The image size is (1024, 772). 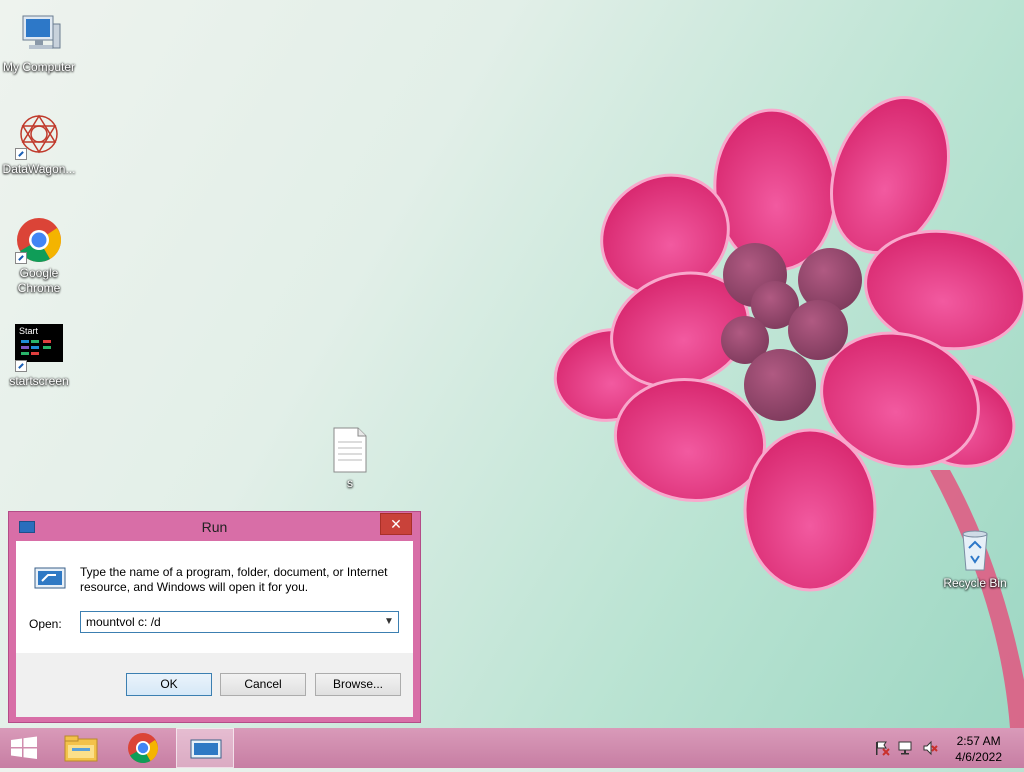 I want to click on clock-date: 4/6/2022, so click(x=978, y=757).